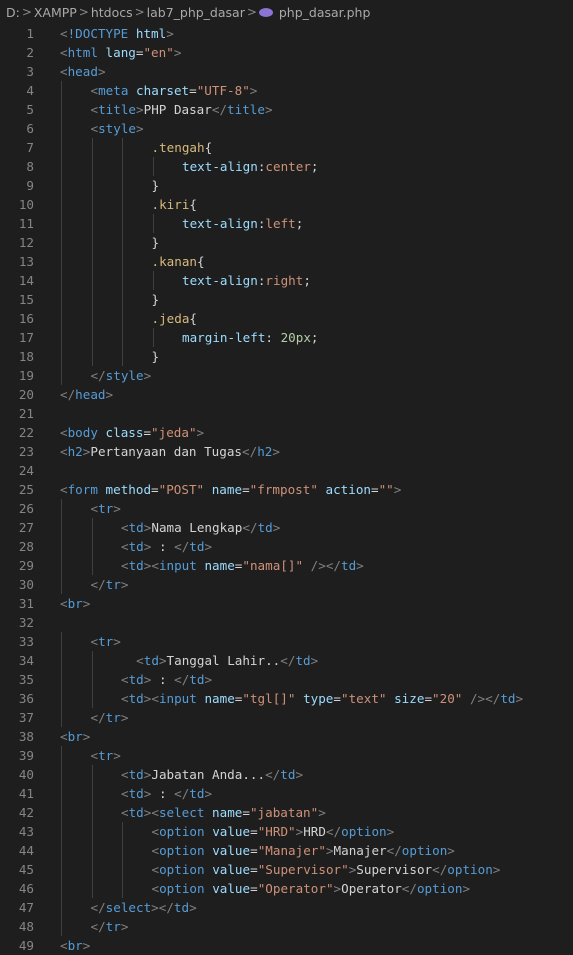 The width and height of the screenshot is (573, 955). I want to click on code-line: 43 <option value="HRD">HRD</option>, so click(286, 831).